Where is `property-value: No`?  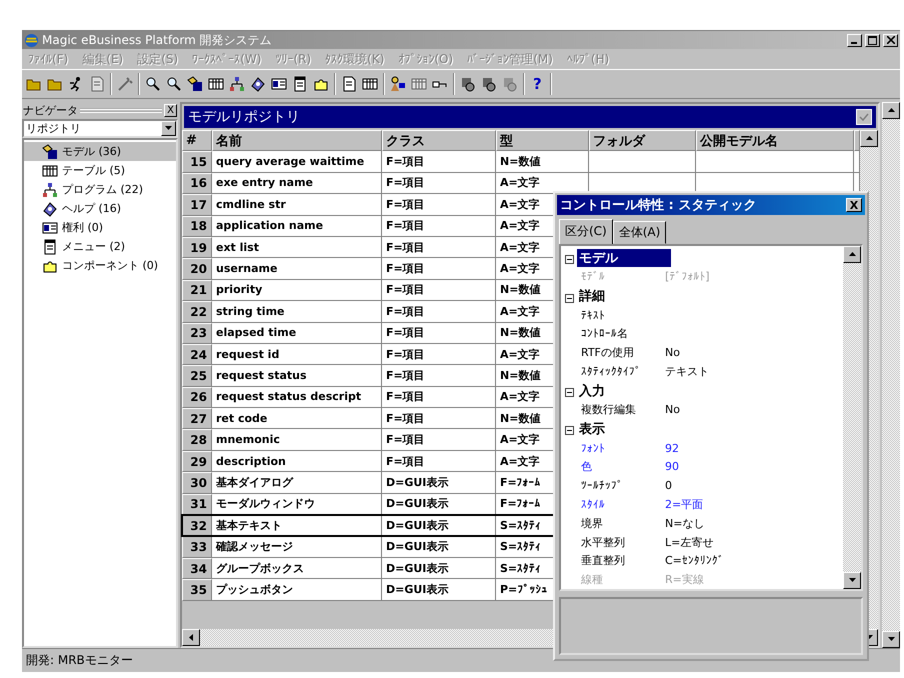
property-value: No is located at coordinates (673, 353).